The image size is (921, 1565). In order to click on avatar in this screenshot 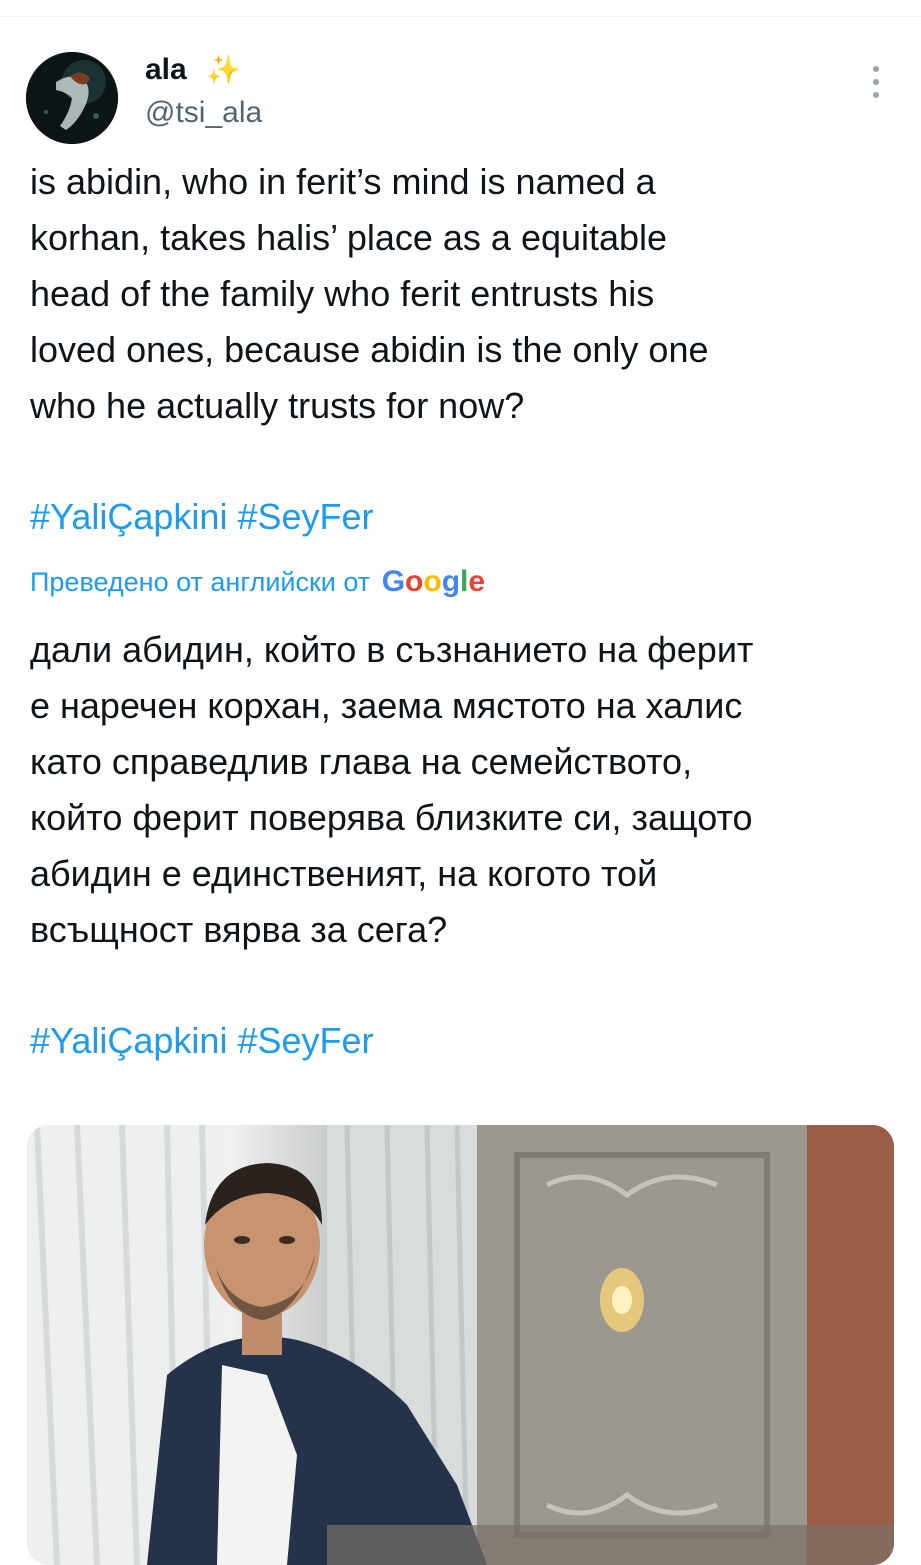, I will do `click(72, 98)`.